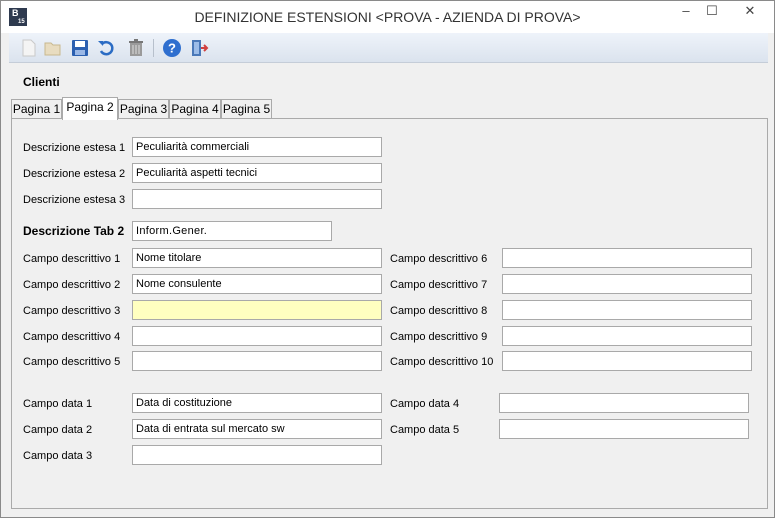 The width and height of the screenshot is (775, 518). Describe the element at coordinates (74, 174) in the screenshot. I see `extended-label-2: Descrizione estesa 2` at that location.